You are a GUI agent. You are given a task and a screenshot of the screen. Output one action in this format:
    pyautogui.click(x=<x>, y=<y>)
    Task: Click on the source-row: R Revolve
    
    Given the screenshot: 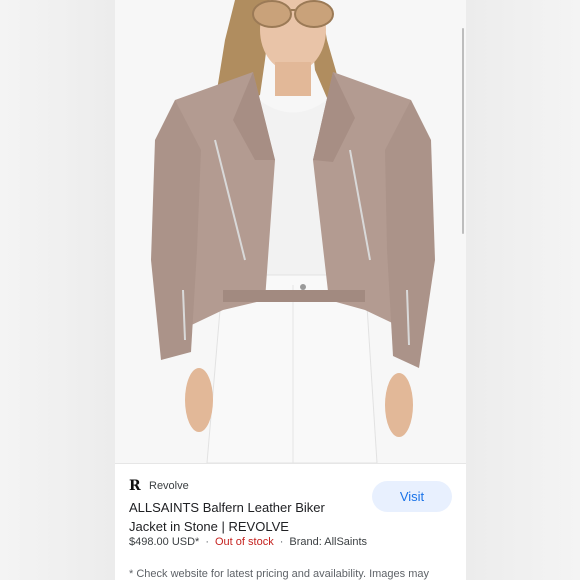 What is the action you would take?
    pyautogui.click(x=159, y=486)
    